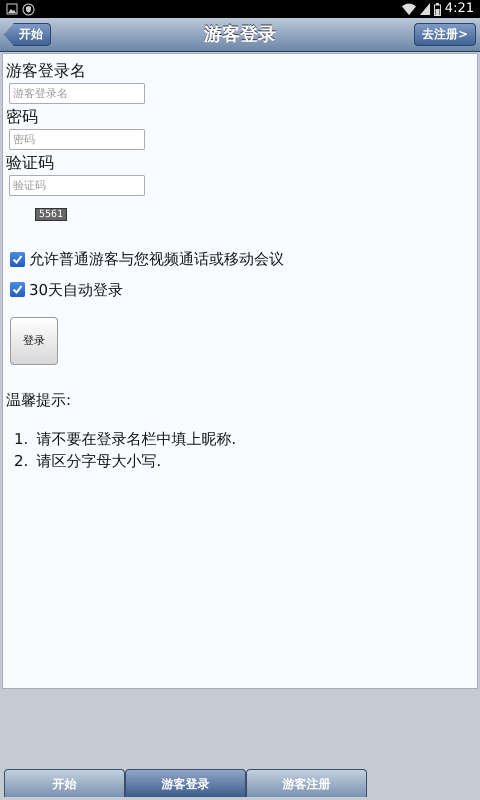 This screenshot has width=480, height=800. Describe the element at coordinates (185, 783) in the screenshot. I see `tab: 游客登录` at that location.